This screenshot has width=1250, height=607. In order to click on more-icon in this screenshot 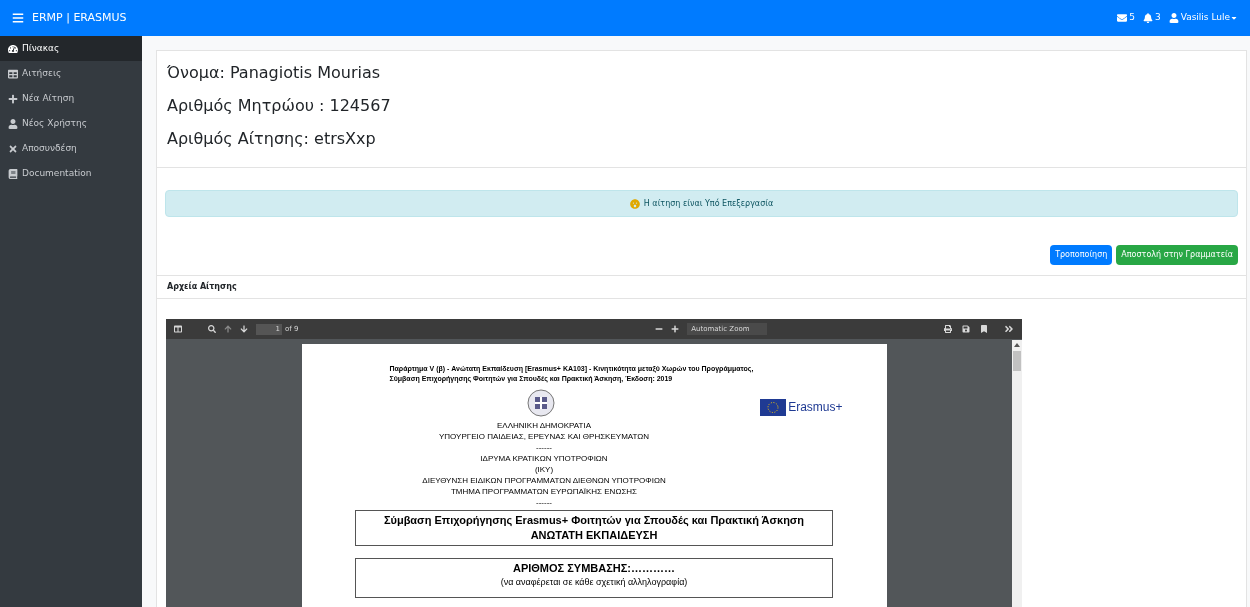, I will do `click(1009, 329)`.